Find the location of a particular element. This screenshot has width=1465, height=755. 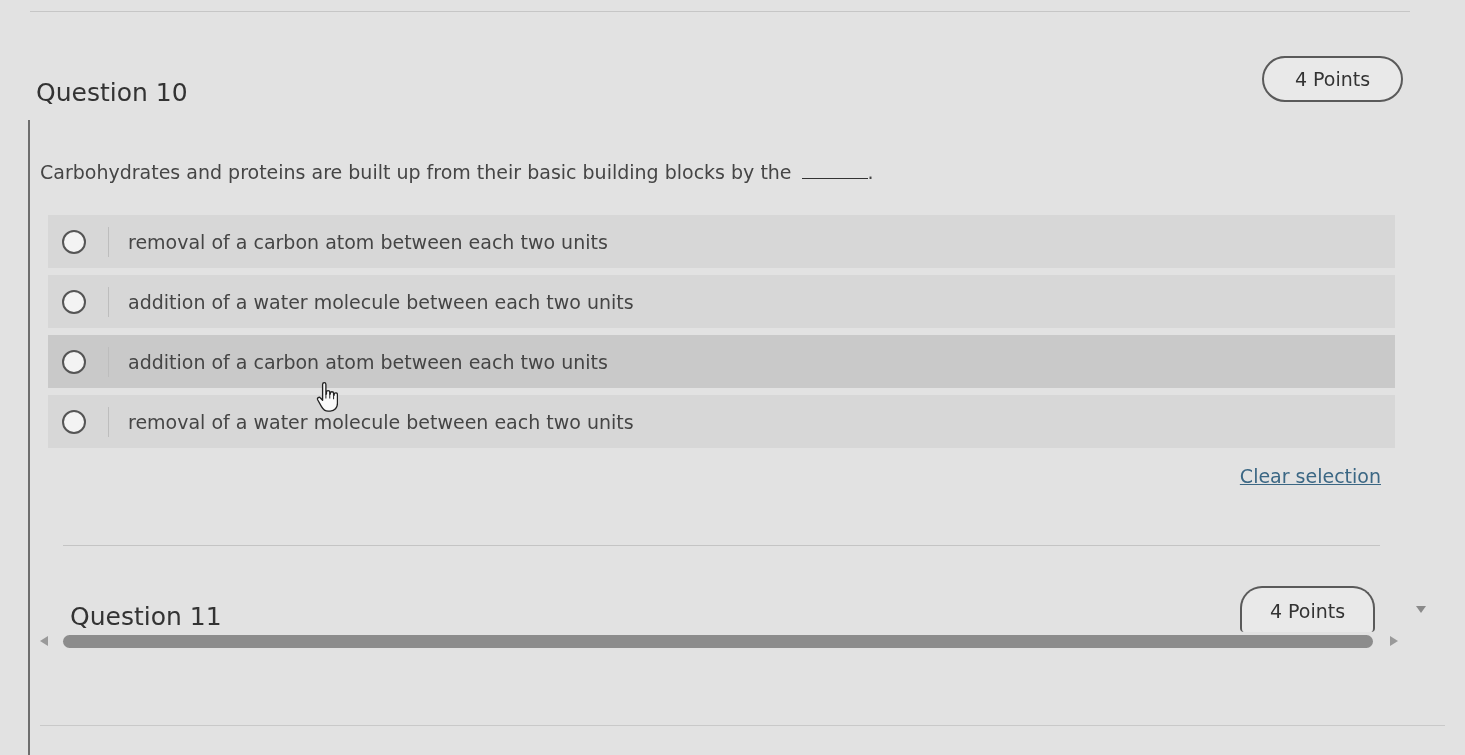

clear-selection-link: Clear selection is located at coordinates (1310, 476).